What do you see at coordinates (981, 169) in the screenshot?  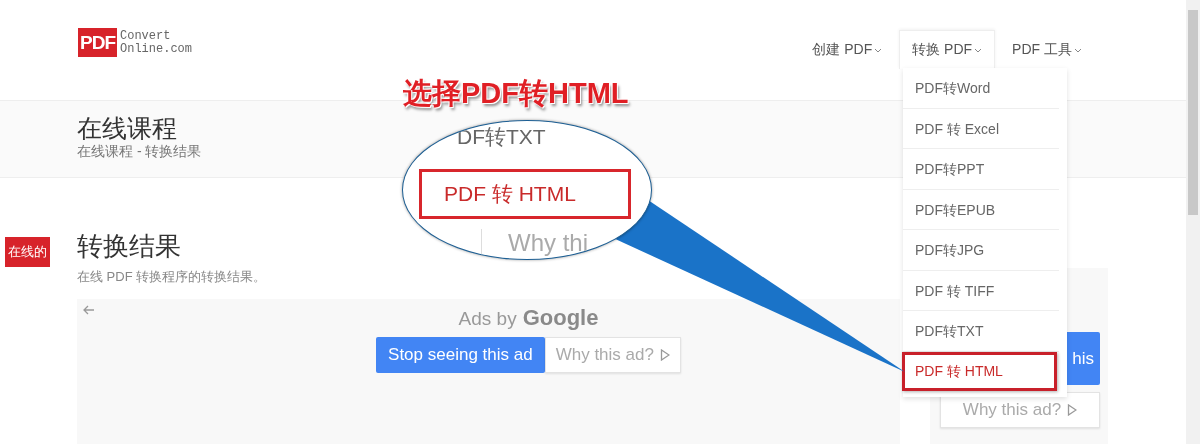 I see `dropdown-item: PDF转PPT` at bounding box center [981, 169].